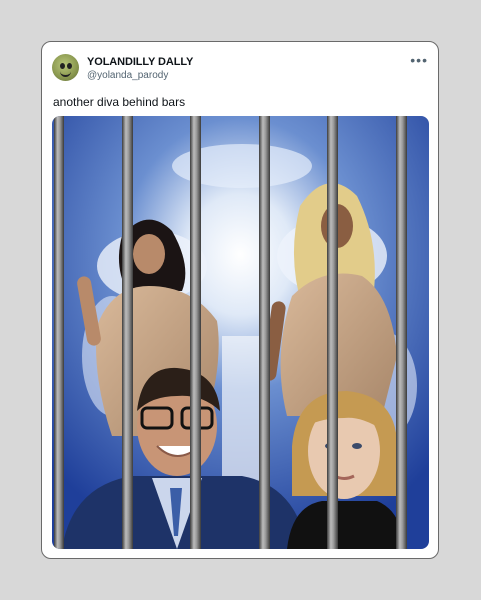 This screenshot has height=600, width=481. I want to click on avatar-mouth, so click(65, 74).